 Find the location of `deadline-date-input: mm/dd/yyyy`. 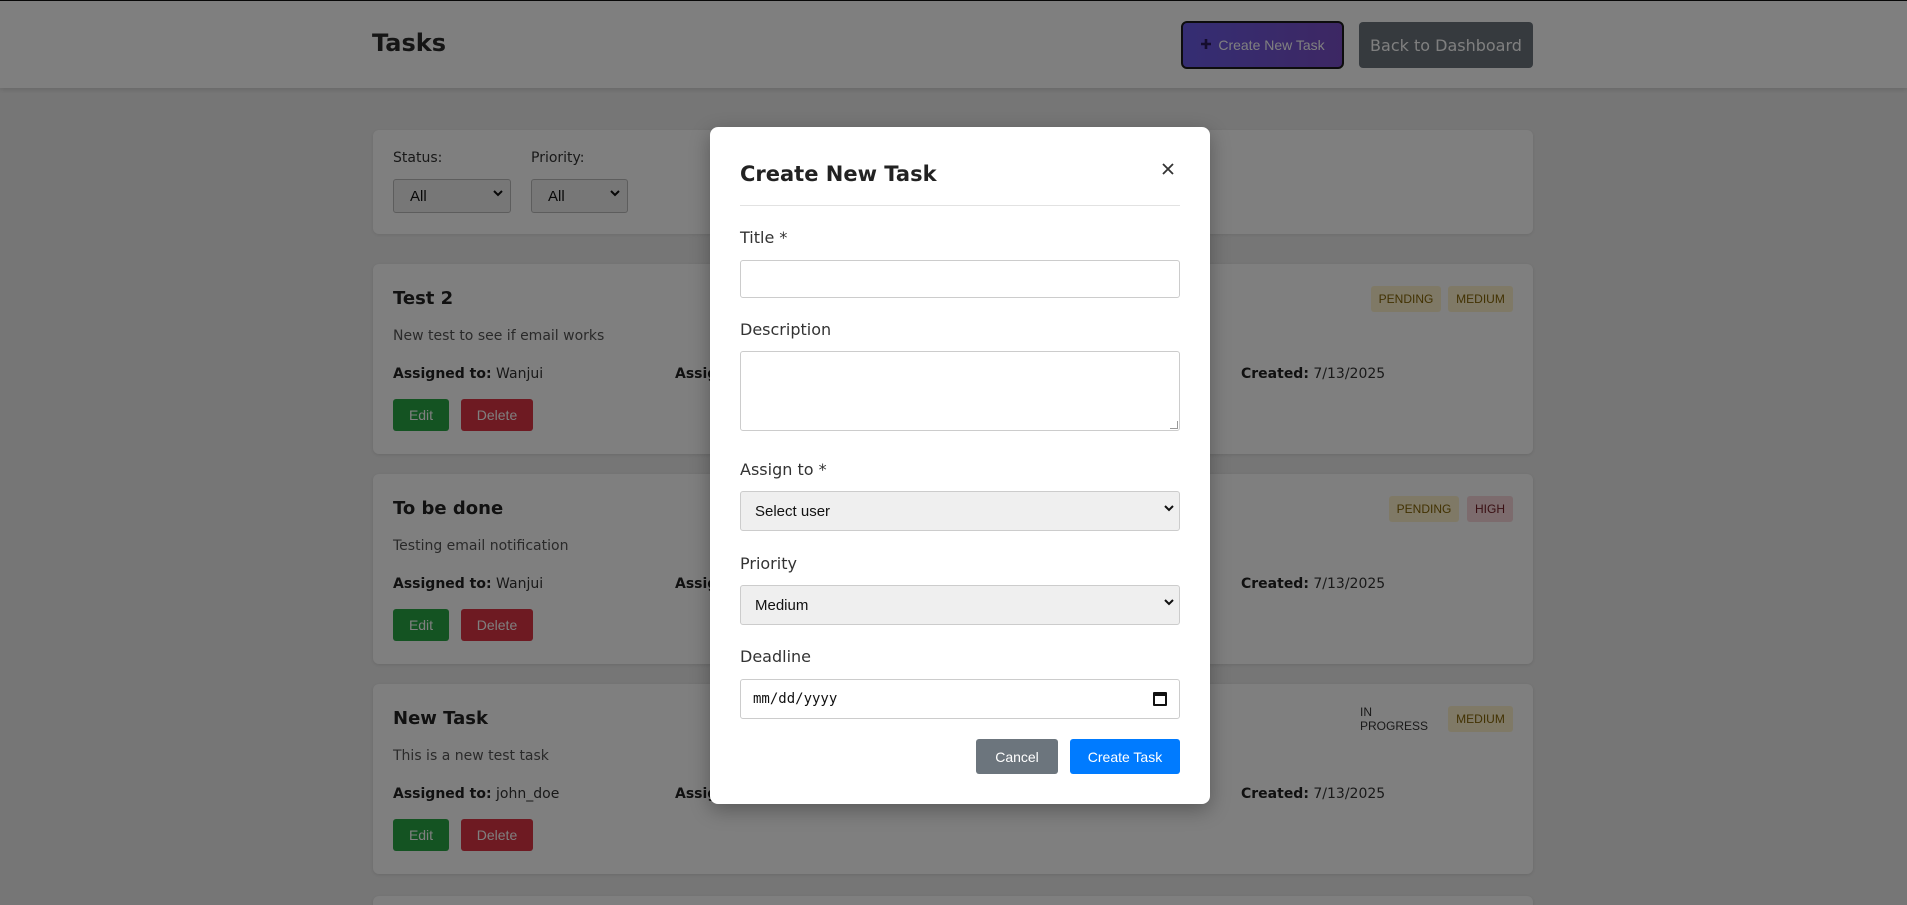

deadline-date-input: mm/dd/yyyy is located at coordinates (960, 699).